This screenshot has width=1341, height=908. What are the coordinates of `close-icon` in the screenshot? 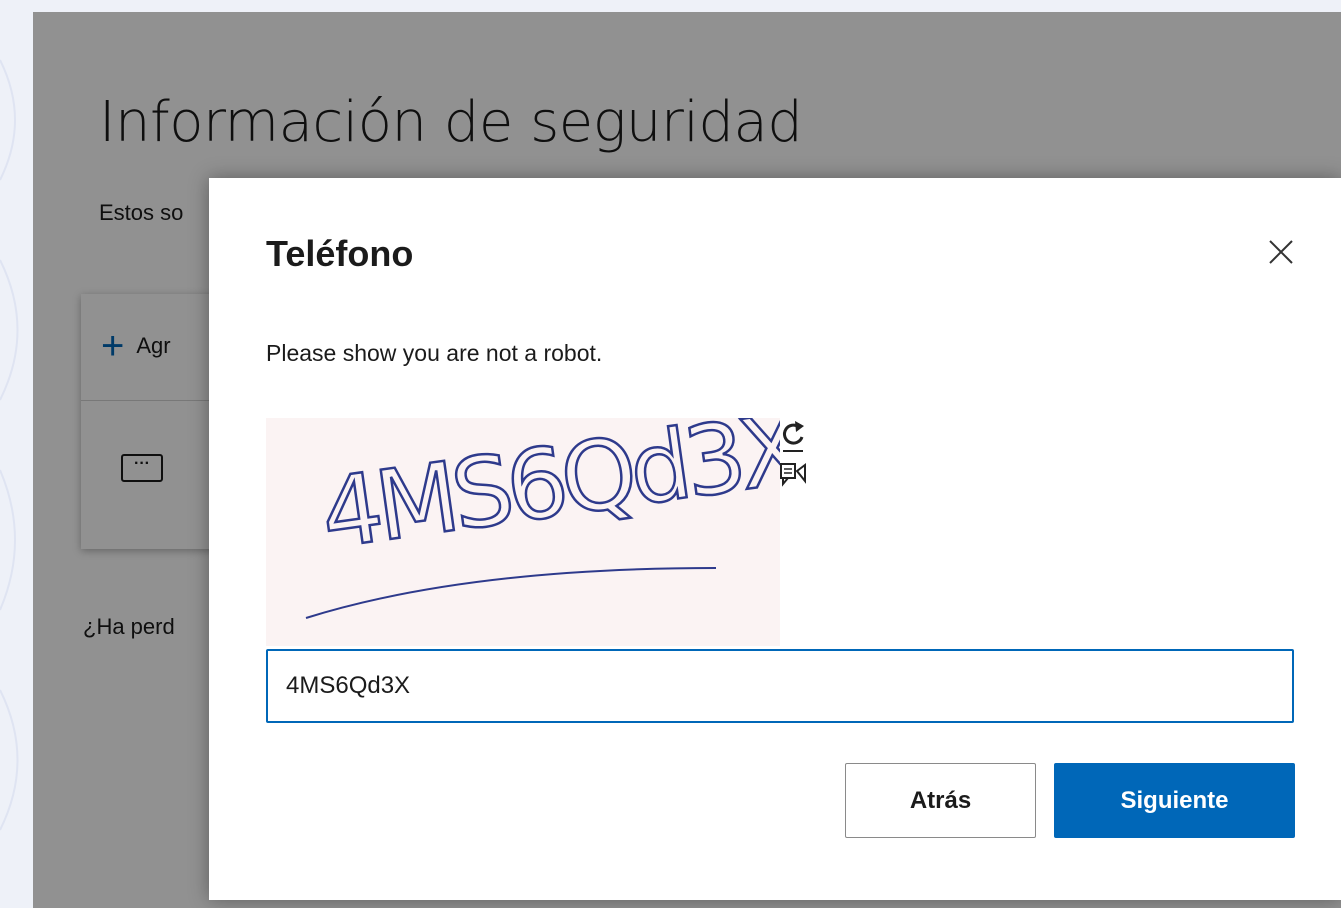 It's located at (1281, 252).